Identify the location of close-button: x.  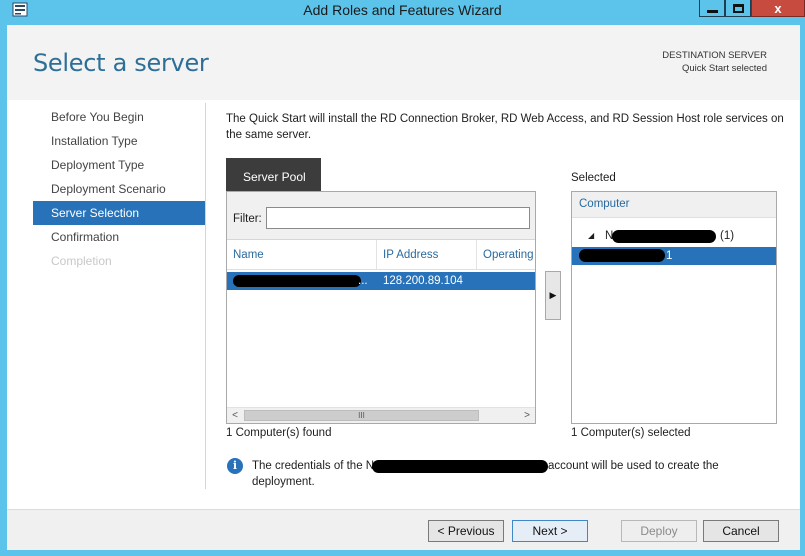
(778, 8).